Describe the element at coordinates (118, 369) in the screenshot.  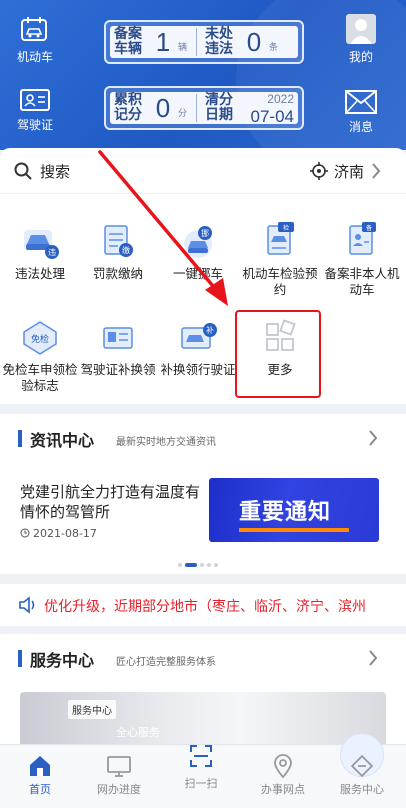
I see `grid-label: 驾驶证补换领` at that location.